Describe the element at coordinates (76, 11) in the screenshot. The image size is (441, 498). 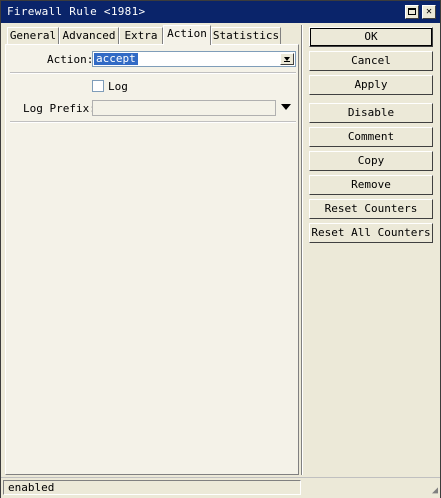
I see `window-title: Firewall Rule <1981>` at that location.